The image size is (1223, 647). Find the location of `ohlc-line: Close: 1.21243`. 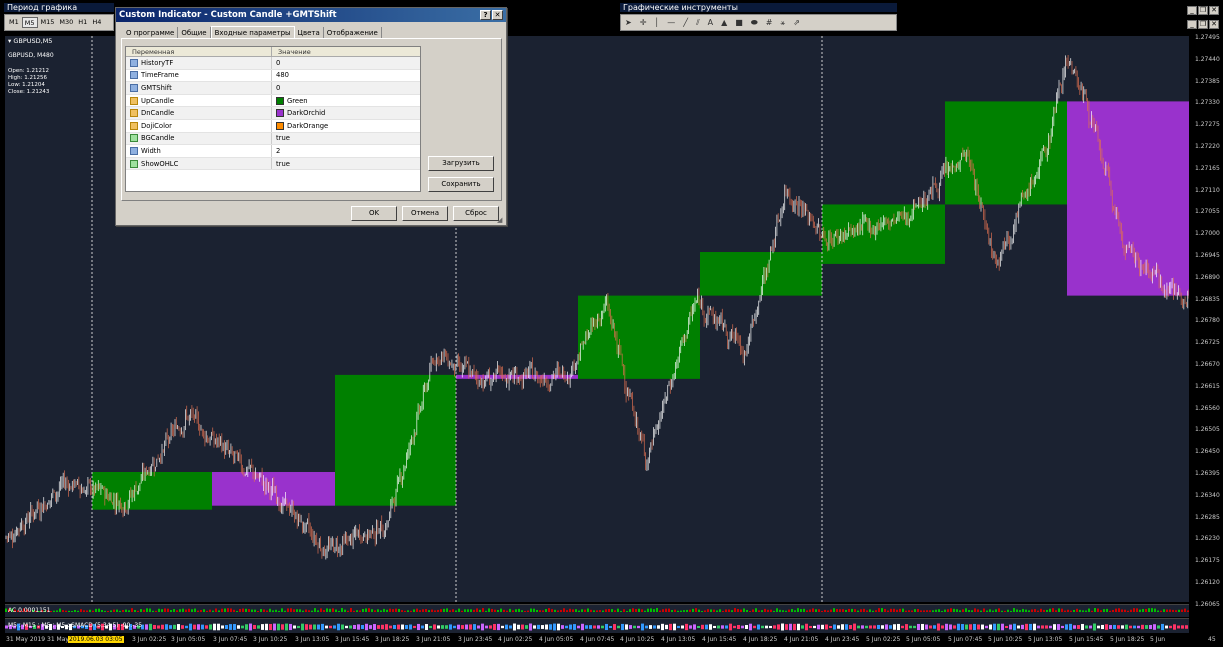

ohlc-line: Close: 1.21243 is located at coordinates (29, 92).